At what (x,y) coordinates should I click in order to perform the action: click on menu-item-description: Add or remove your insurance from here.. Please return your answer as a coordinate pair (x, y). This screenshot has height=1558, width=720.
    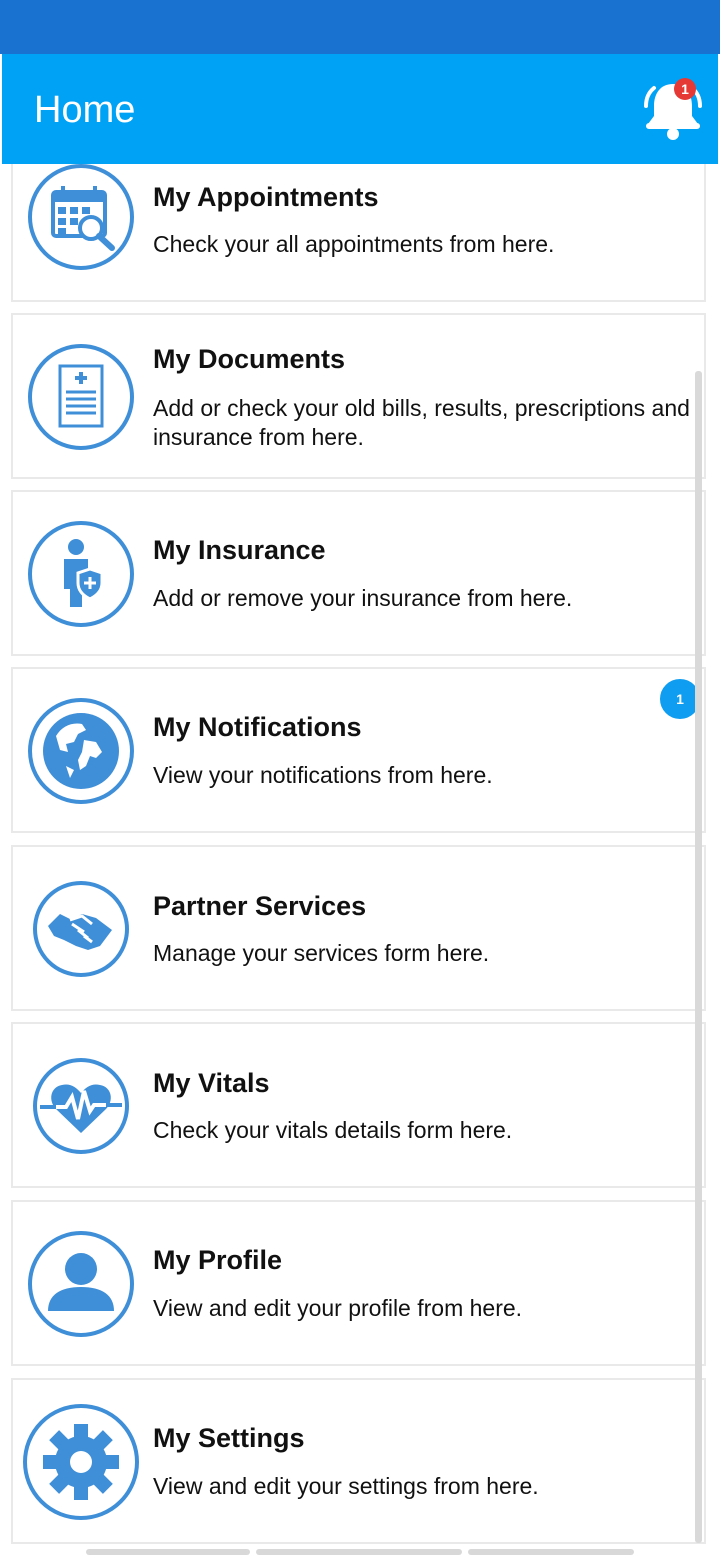
    Looking at the image, I should click on (363, 598).